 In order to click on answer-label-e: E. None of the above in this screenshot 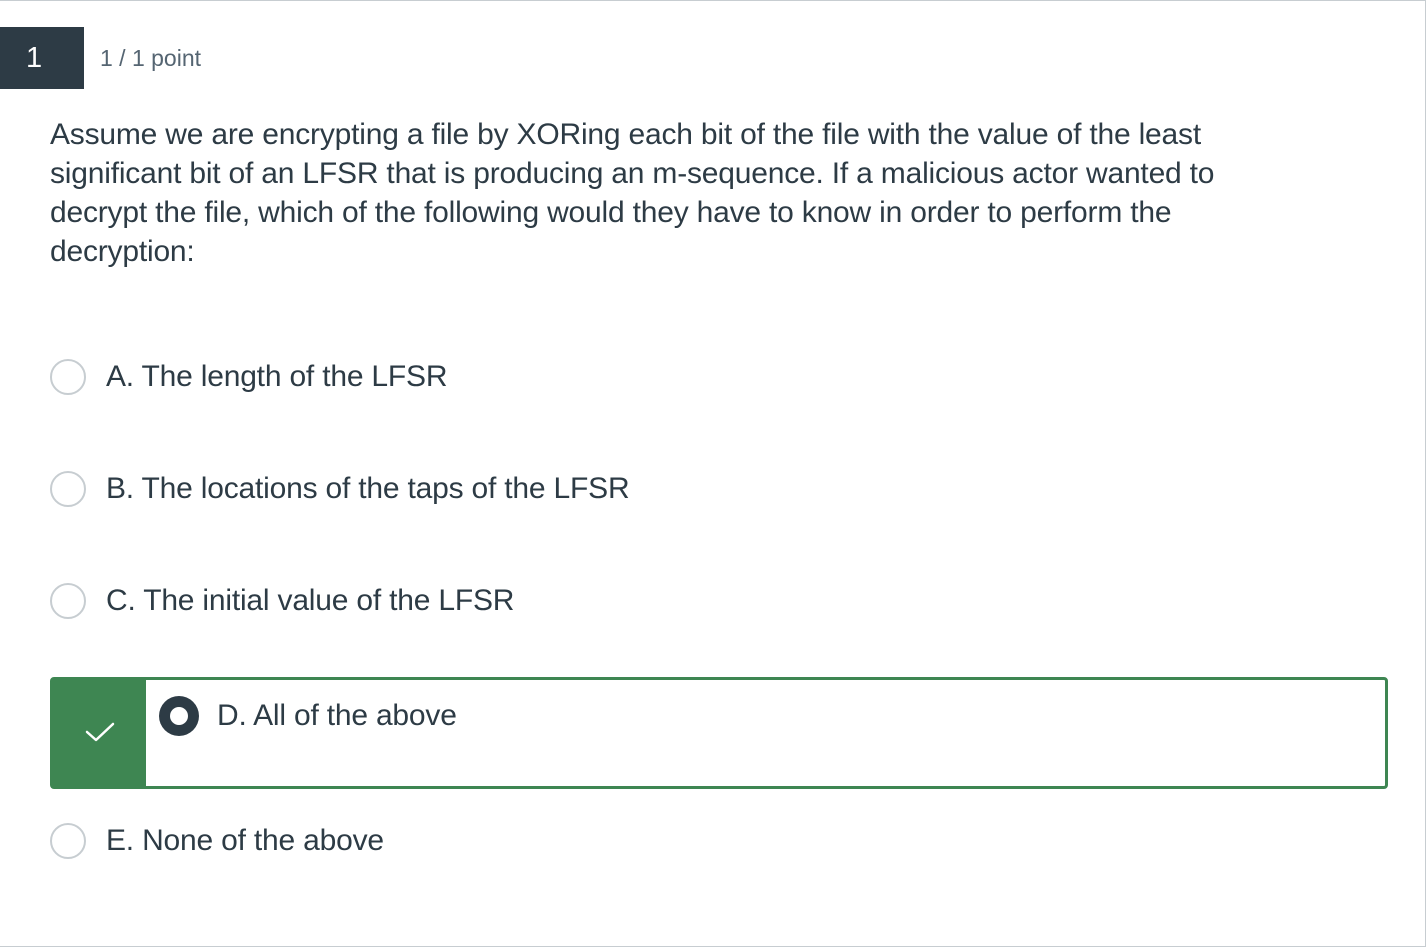, I will do `click(245, 840)`.